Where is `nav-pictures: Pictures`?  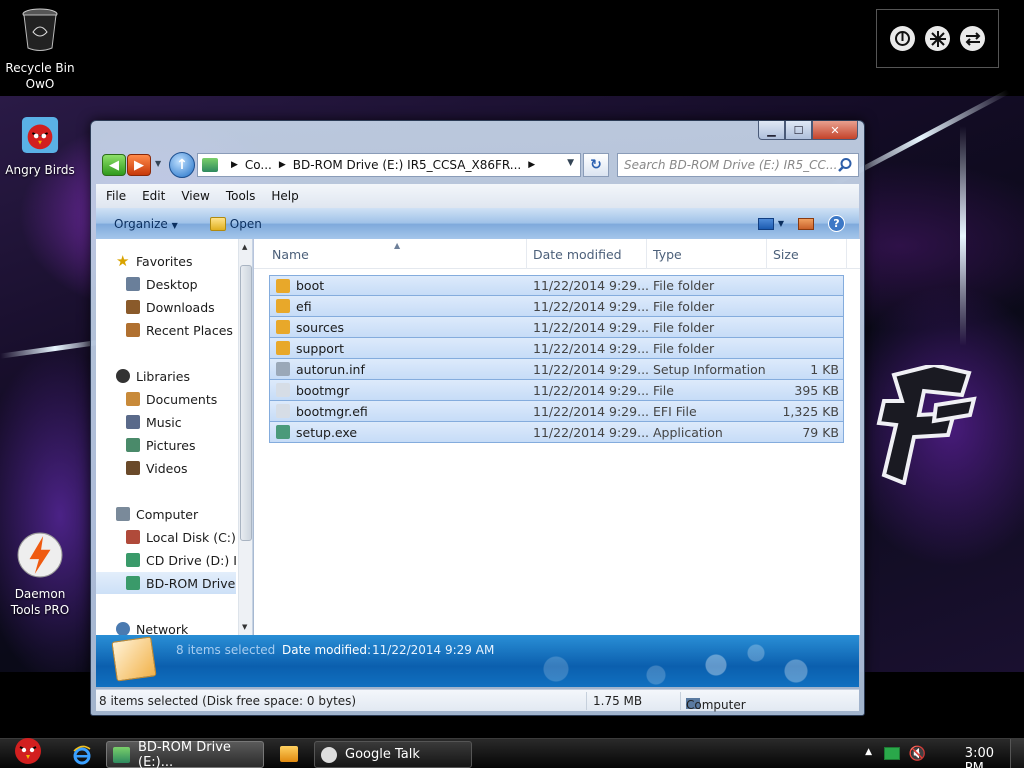
nav-pictures: Pictures is located at coordinates (161, 445).